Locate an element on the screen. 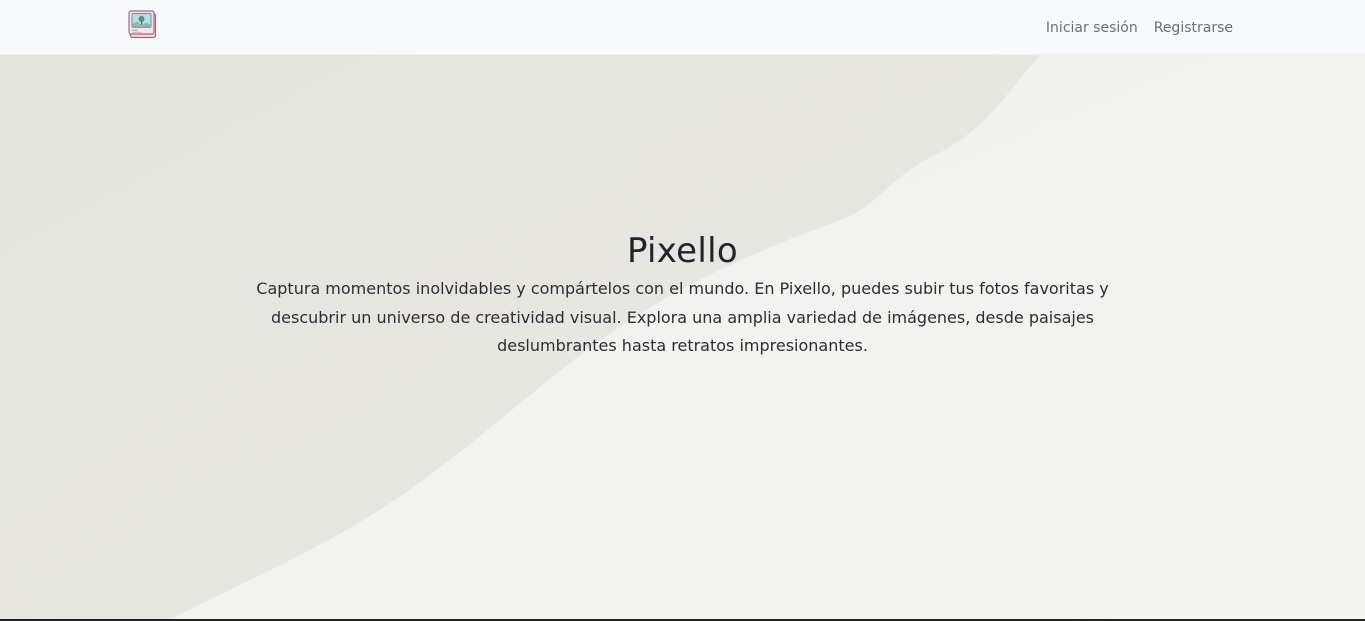  hero-title: Pixello is located at coordinates (682, 251).